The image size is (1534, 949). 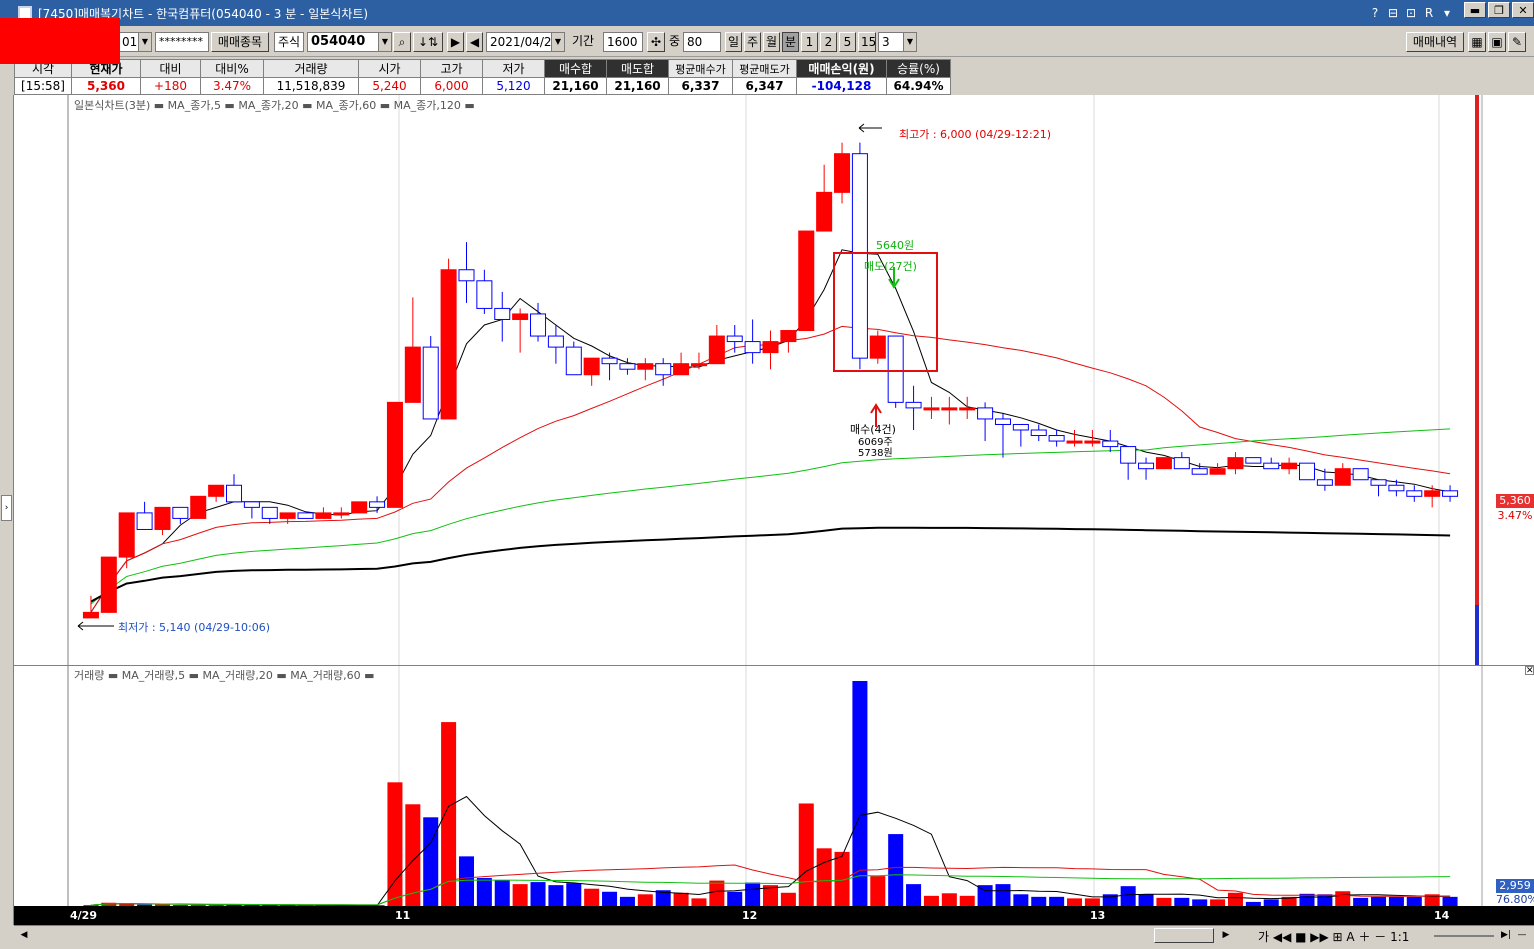 I want to click on market-select: 주식, so click(x=289, y=42).